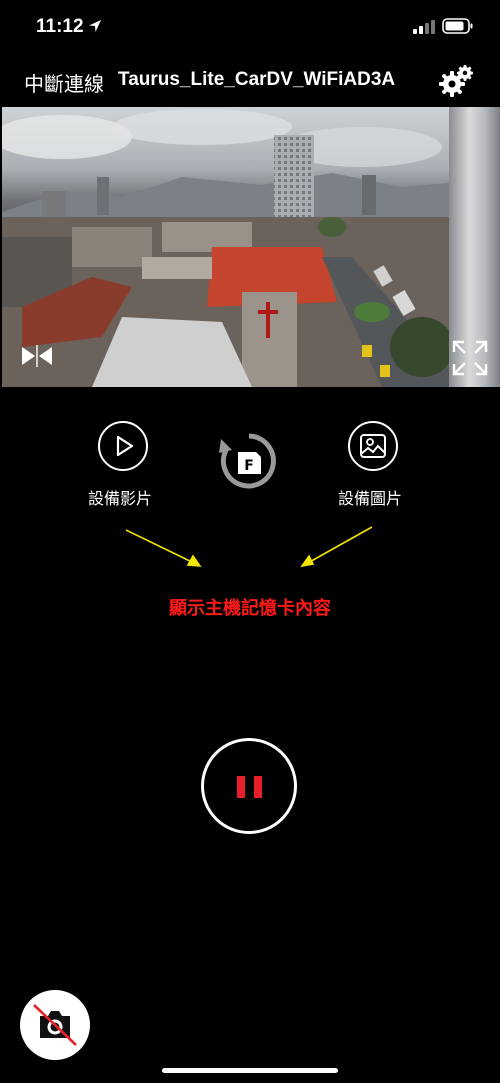 The height and width of the screenshot is (1083, 500). What do you see at coordinates (250, 1070) in the screenshot?
I see `home-indicator` at bounding box center [250, 1070].